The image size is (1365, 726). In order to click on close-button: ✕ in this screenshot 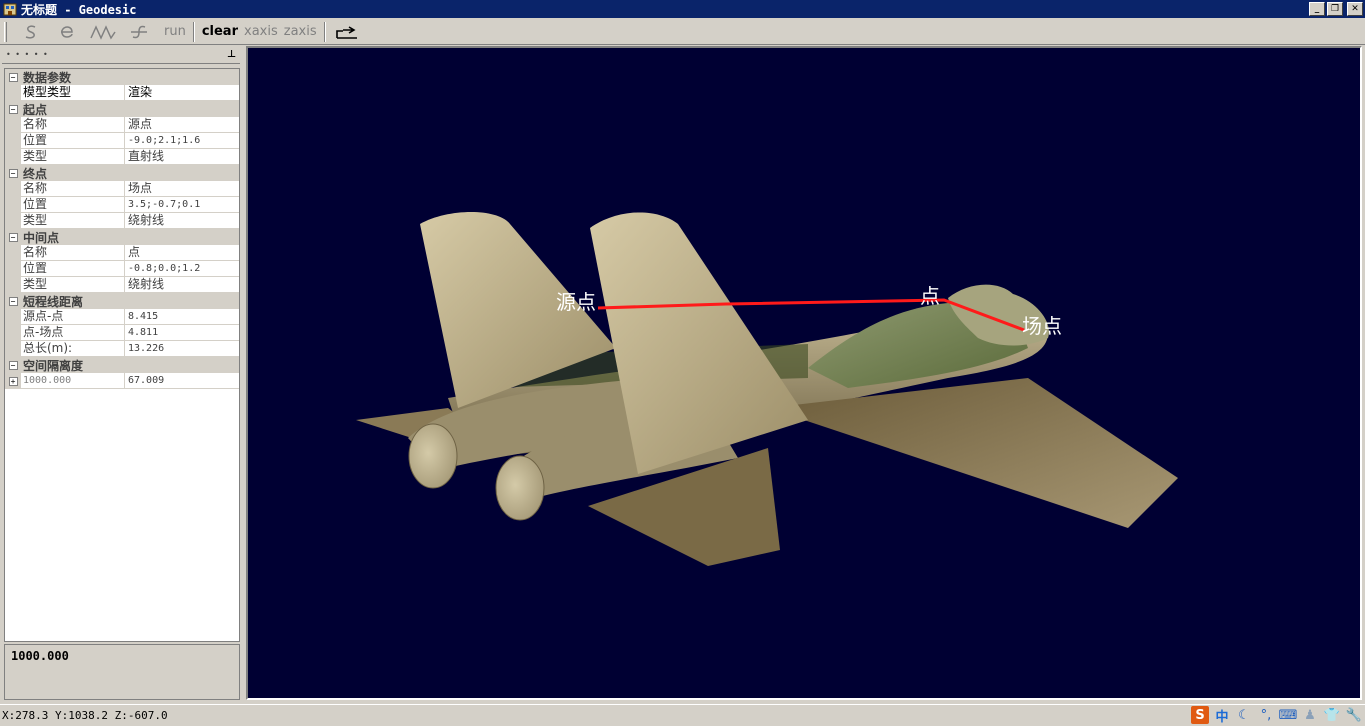, I will do `click(1355, 9)`.